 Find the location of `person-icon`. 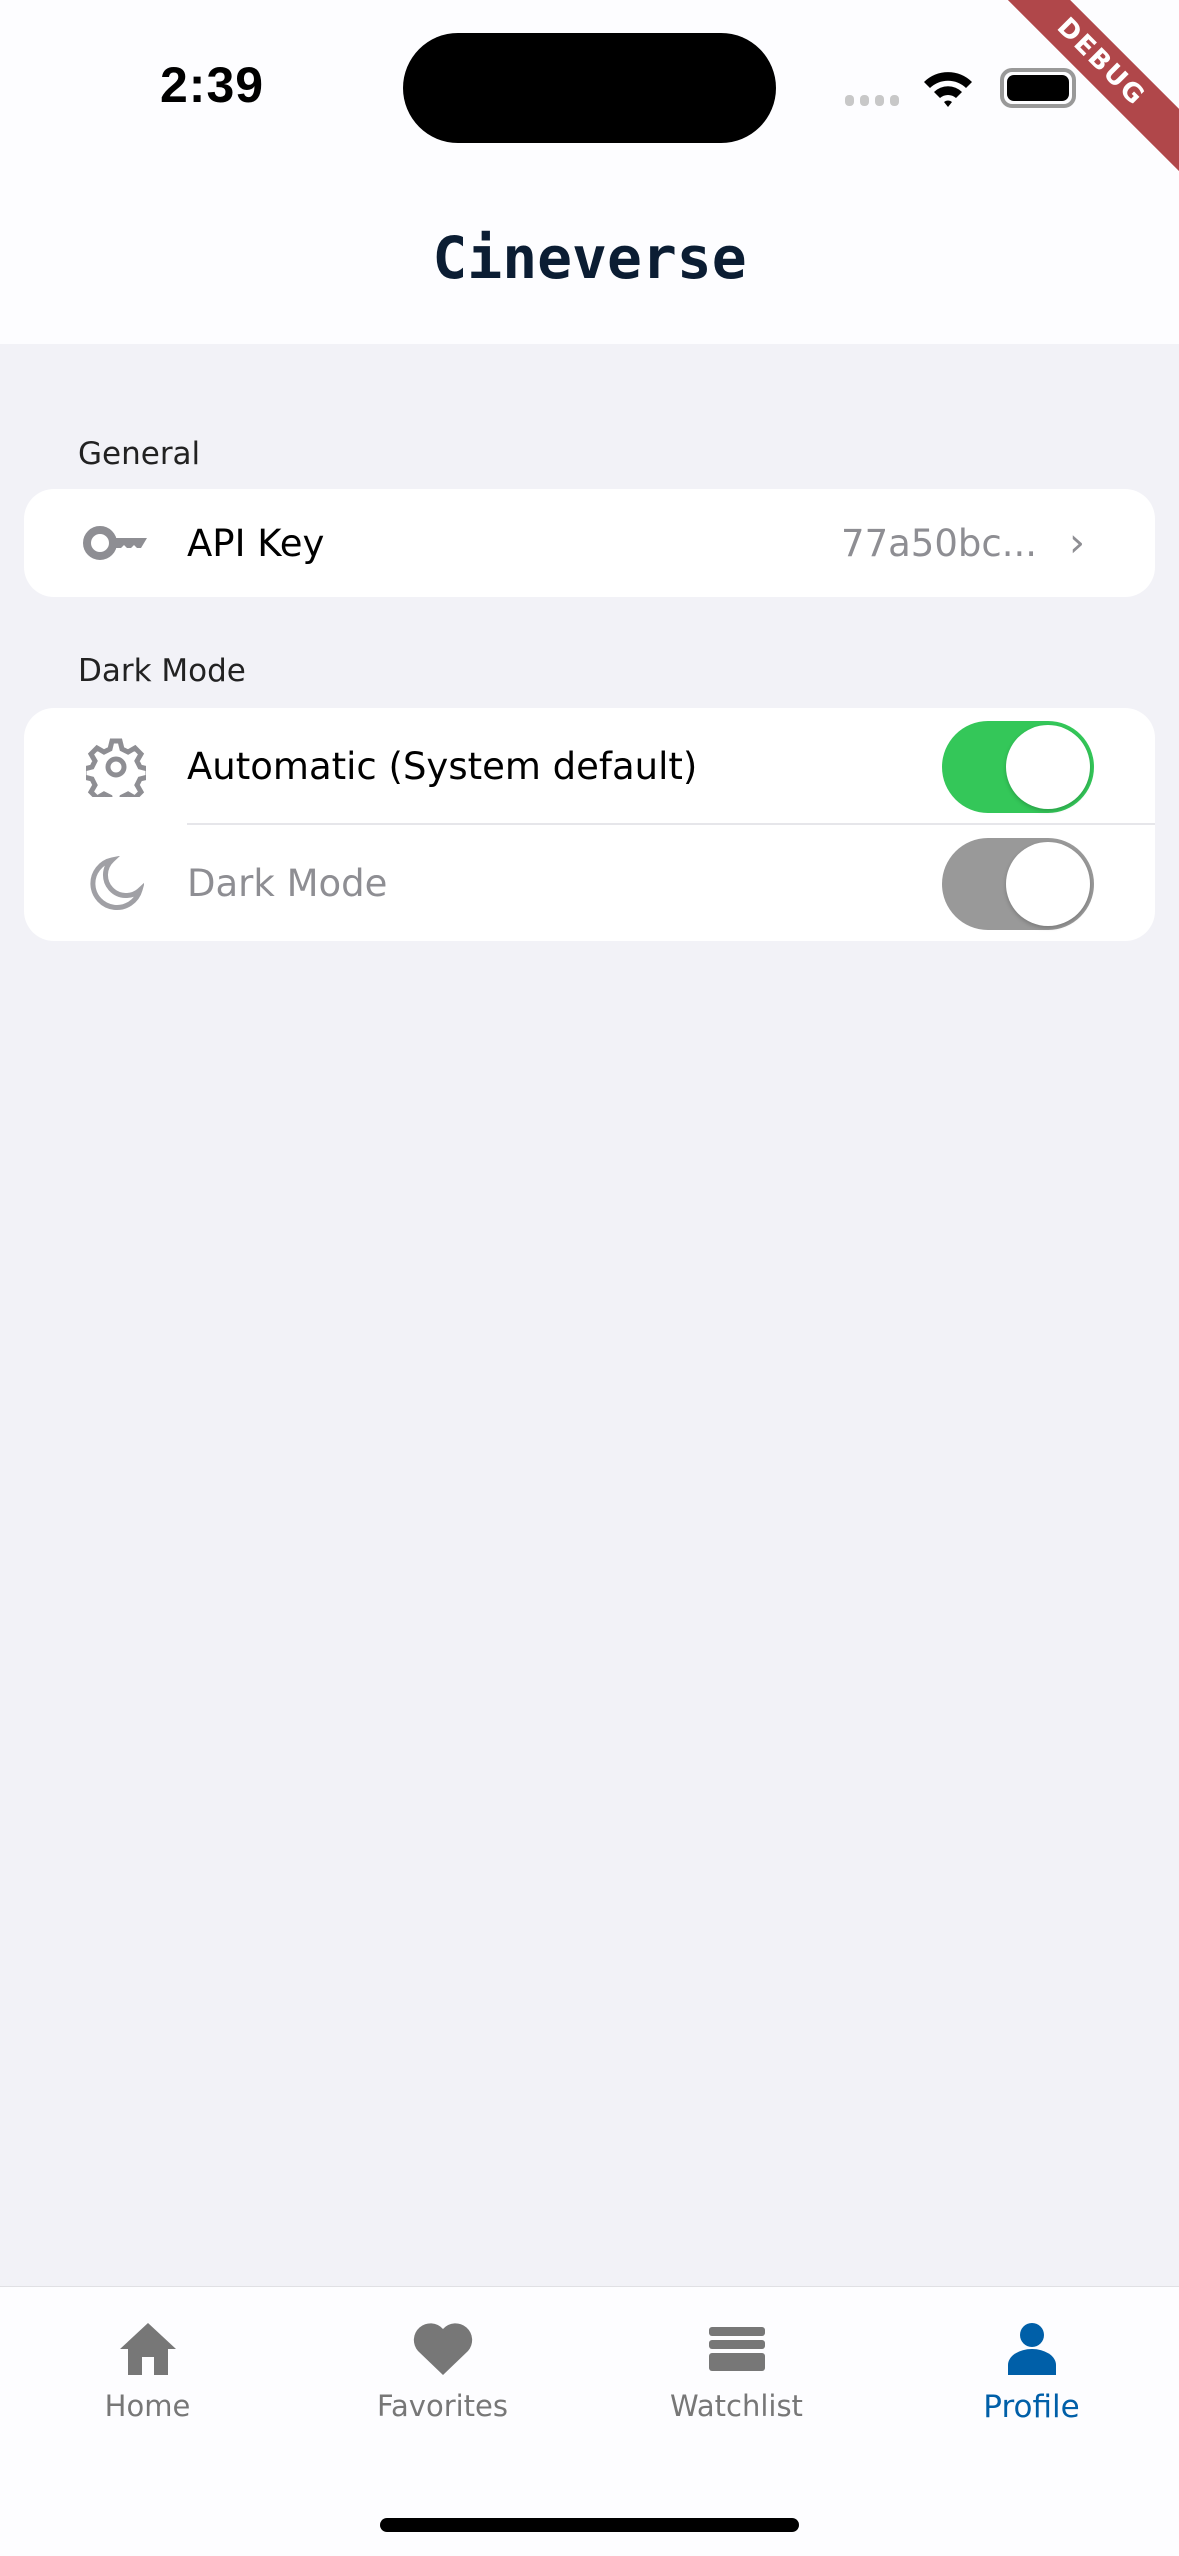

person-icon is located at coordinates (1031, 2349).